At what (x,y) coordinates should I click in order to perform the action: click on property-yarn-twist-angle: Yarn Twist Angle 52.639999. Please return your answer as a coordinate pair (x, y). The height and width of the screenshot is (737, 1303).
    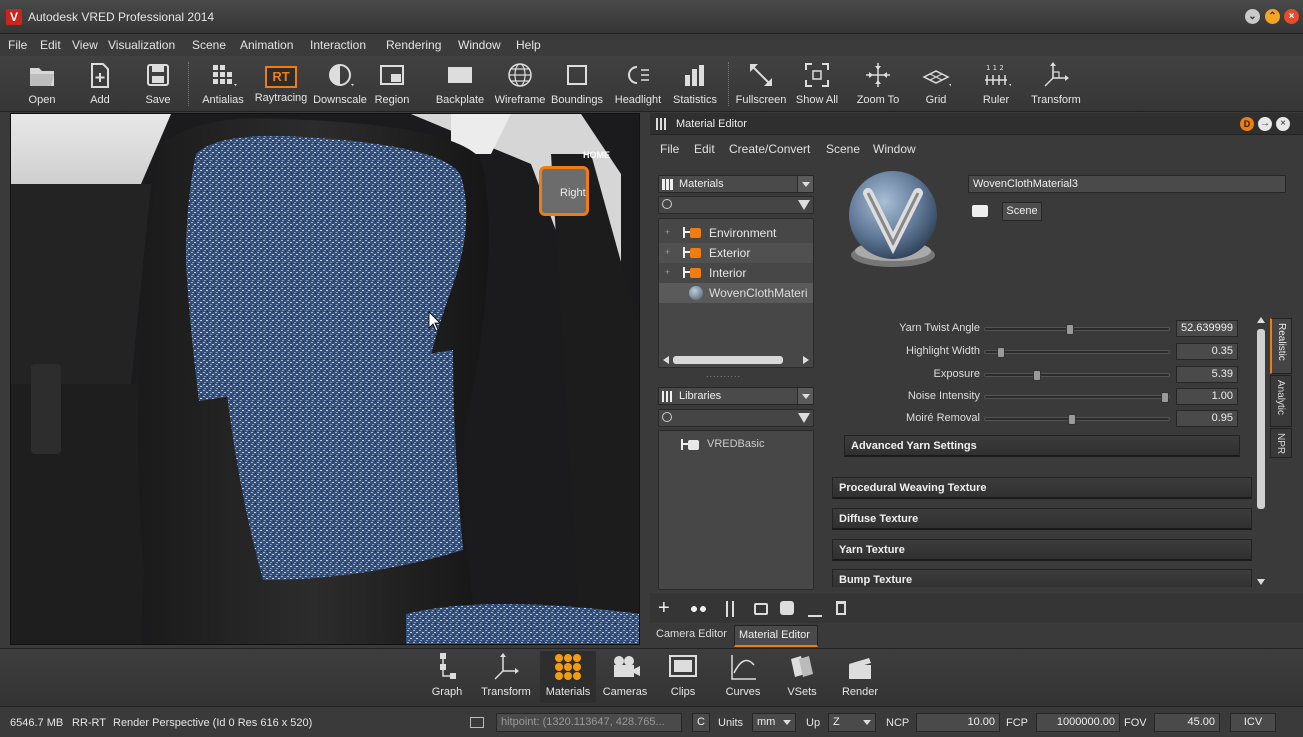
    Looking at the image, I should click on (1040, 329).